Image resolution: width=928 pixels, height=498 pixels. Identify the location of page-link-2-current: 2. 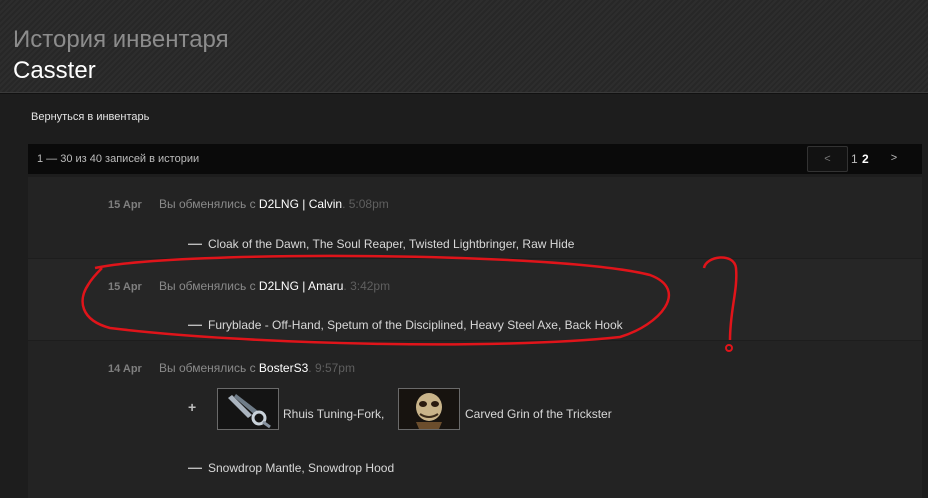
(865, 159).